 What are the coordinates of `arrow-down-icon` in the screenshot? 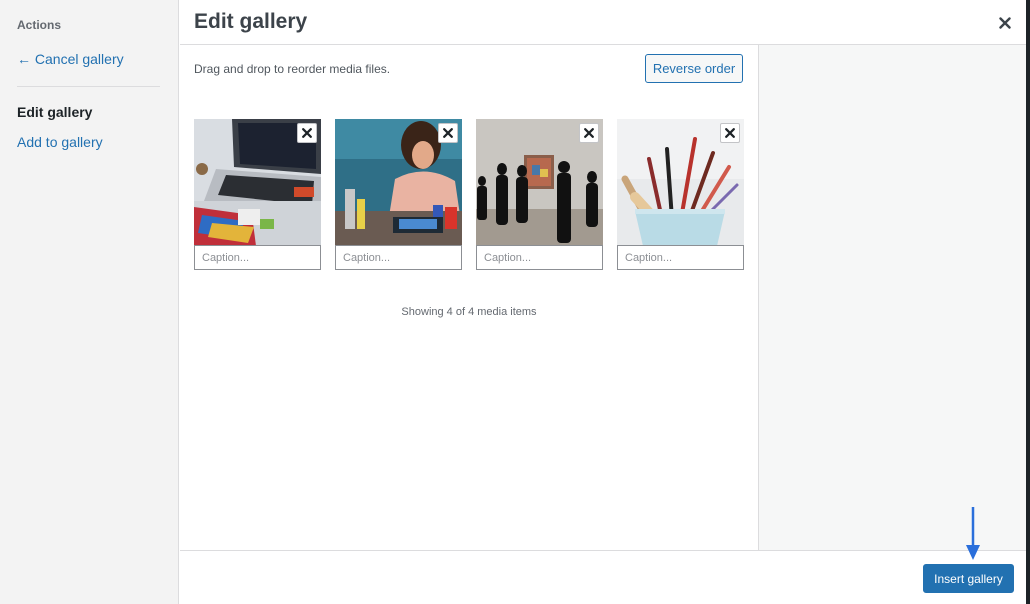 It's located at (973, 533).